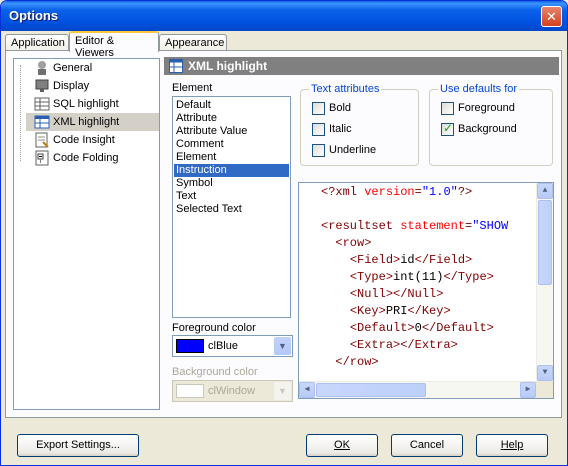  Describe the element at coordinates (223, 346) in the screenshot. I see `foreground-color-value: clBlue` at that location.